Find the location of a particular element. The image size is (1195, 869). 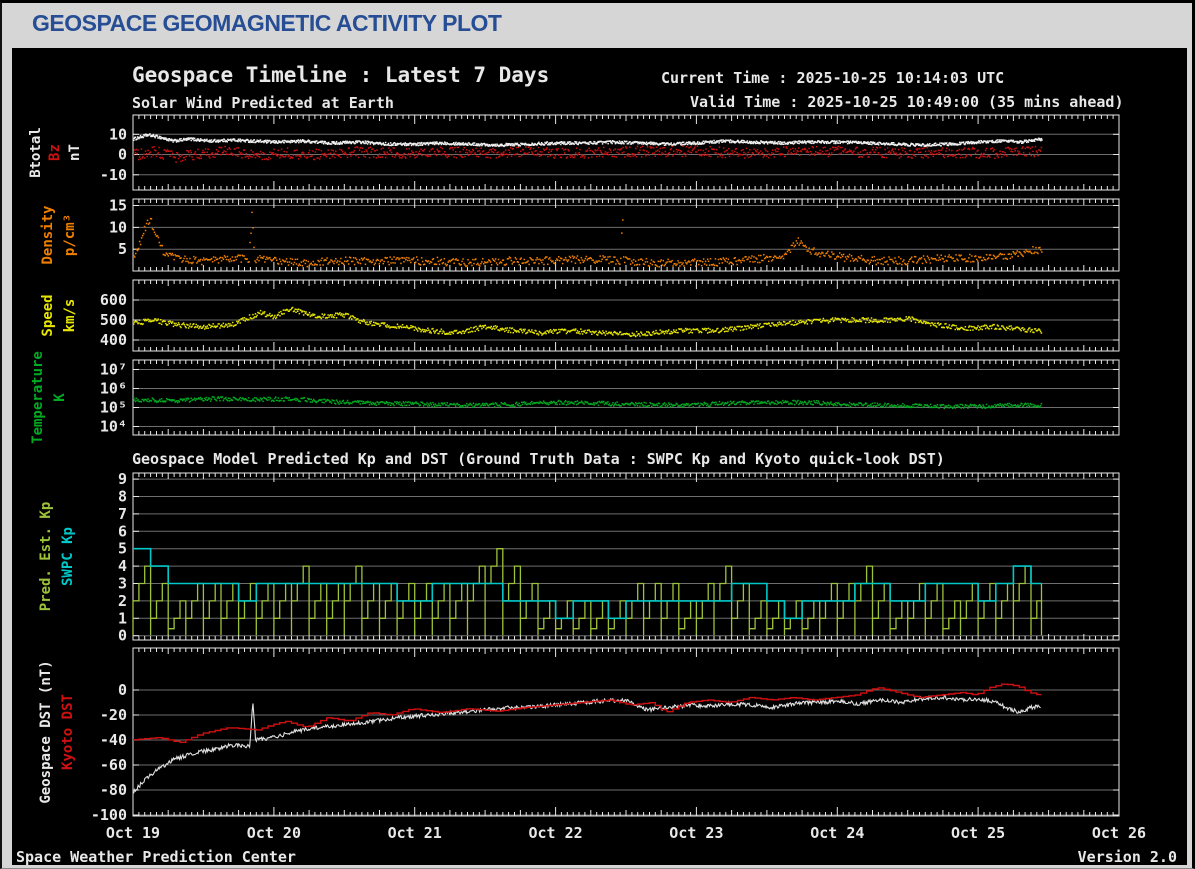

series-Geospace DST is located at coordinates (586, 744).